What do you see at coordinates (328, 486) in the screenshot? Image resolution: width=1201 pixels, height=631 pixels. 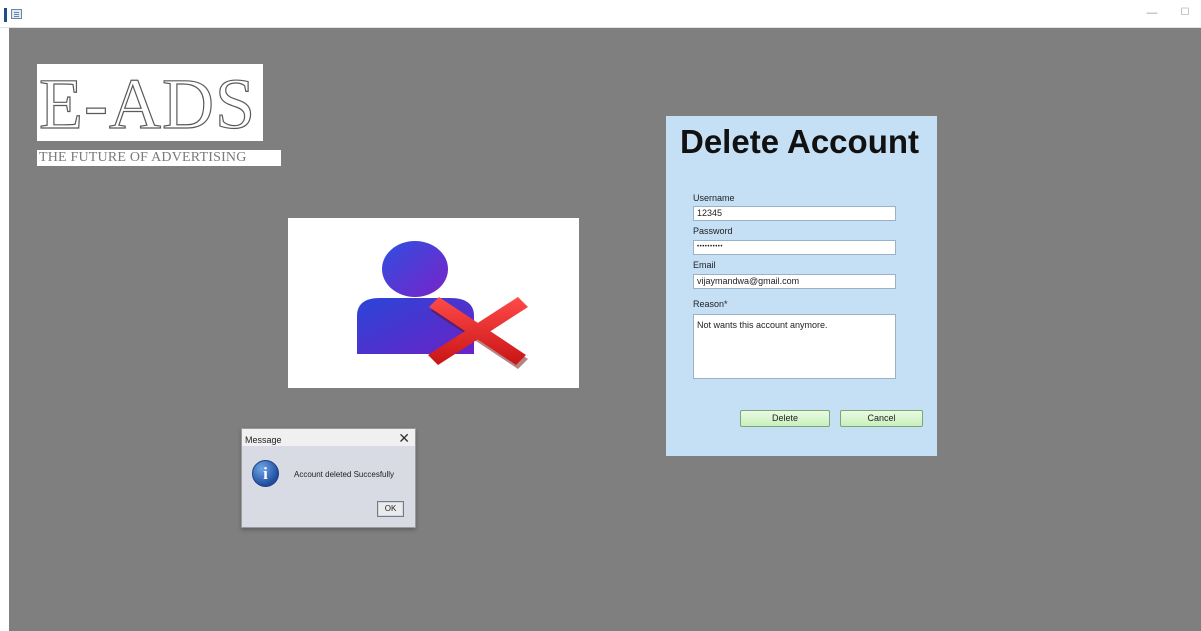 I see `dialog-body: i Account deleted Succesfully OK` at bounding box center [328, 486].